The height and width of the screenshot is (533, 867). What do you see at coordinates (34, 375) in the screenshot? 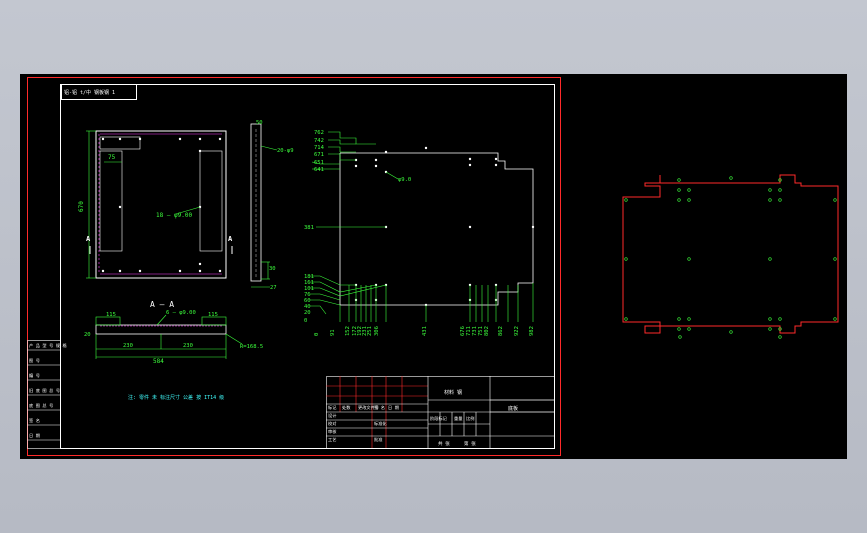
I see `revision-row-label: 编 号` at bounding box center [34, 375].